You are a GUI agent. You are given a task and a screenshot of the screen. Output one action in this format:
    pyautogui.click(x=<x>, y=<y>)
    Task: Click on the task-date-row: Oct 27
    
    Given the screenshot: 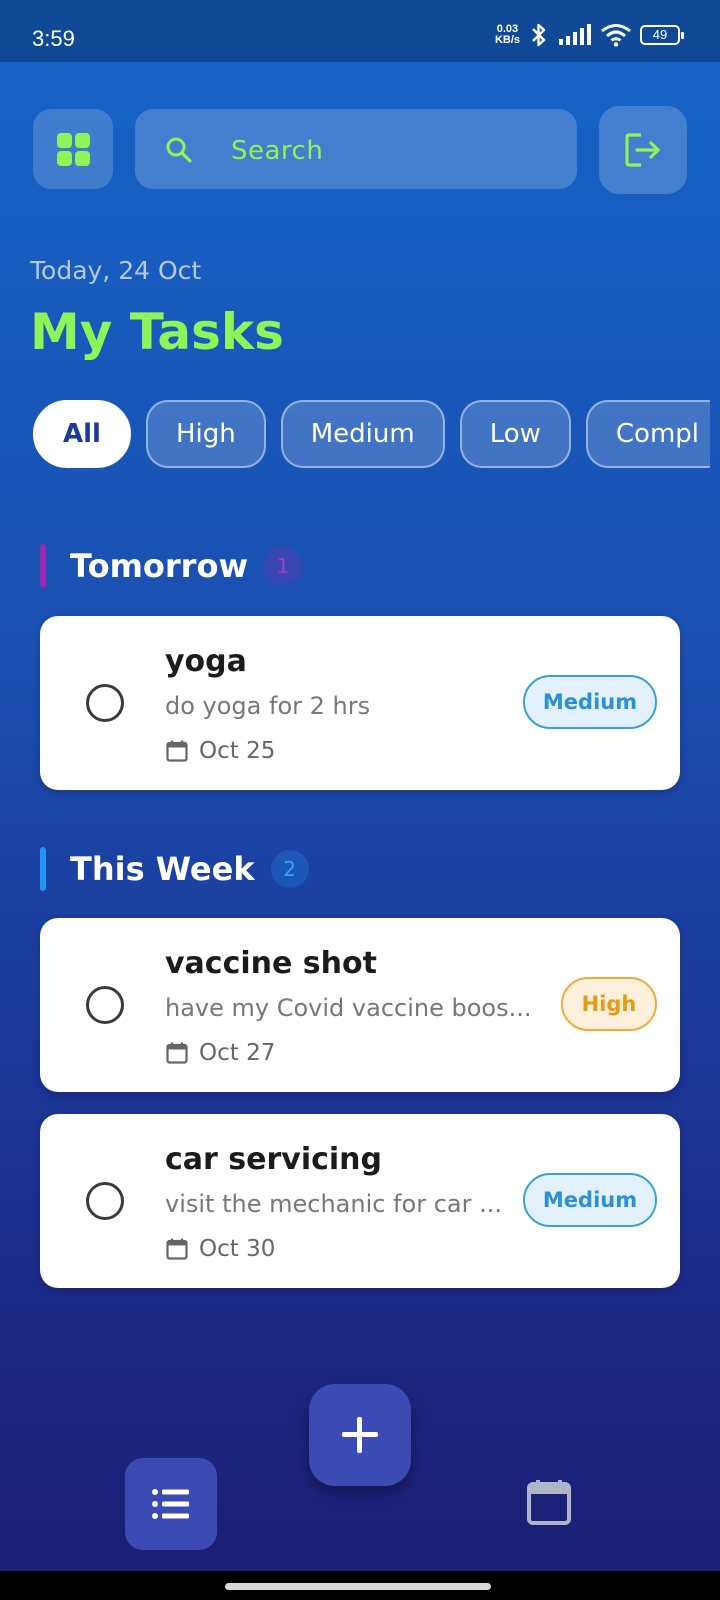 What is the action you would take?
    pyautogui.click(x=220, y=1053)
    